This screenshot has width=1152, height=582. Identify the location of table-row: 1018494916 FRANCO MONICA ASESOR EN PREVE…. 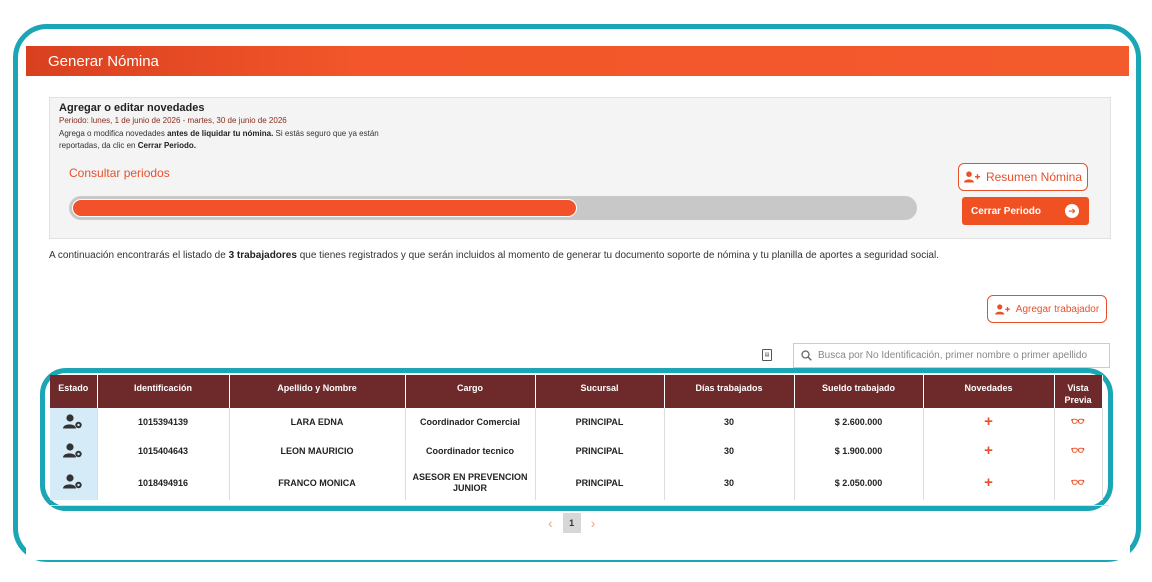
(576, 483).